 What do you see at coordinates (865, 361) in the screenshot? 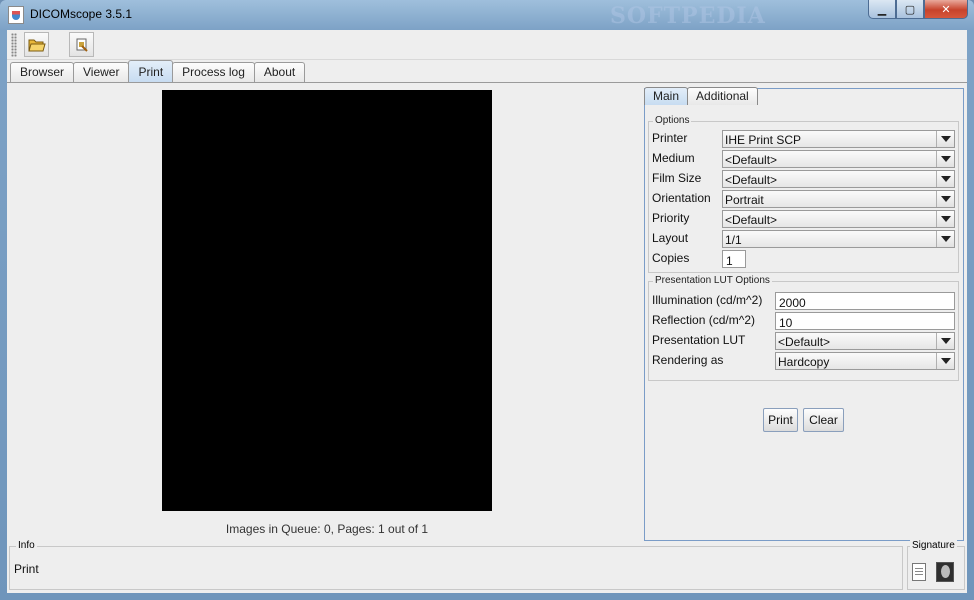
I see `rendering-select: Hardcopy` at bounding box center [865, 361].